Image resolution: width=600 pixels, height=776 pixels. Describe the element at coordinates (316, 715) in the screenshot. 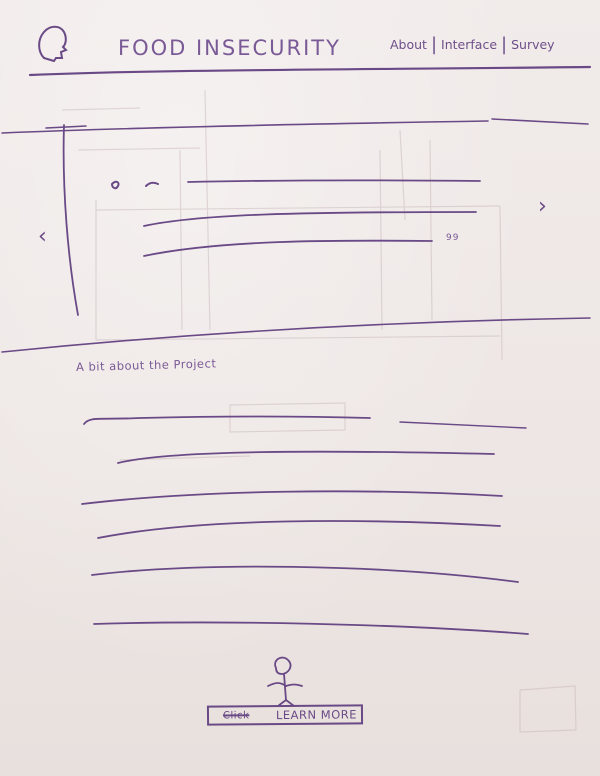

I see `learn-more-label: LEARN MORE` at that location.